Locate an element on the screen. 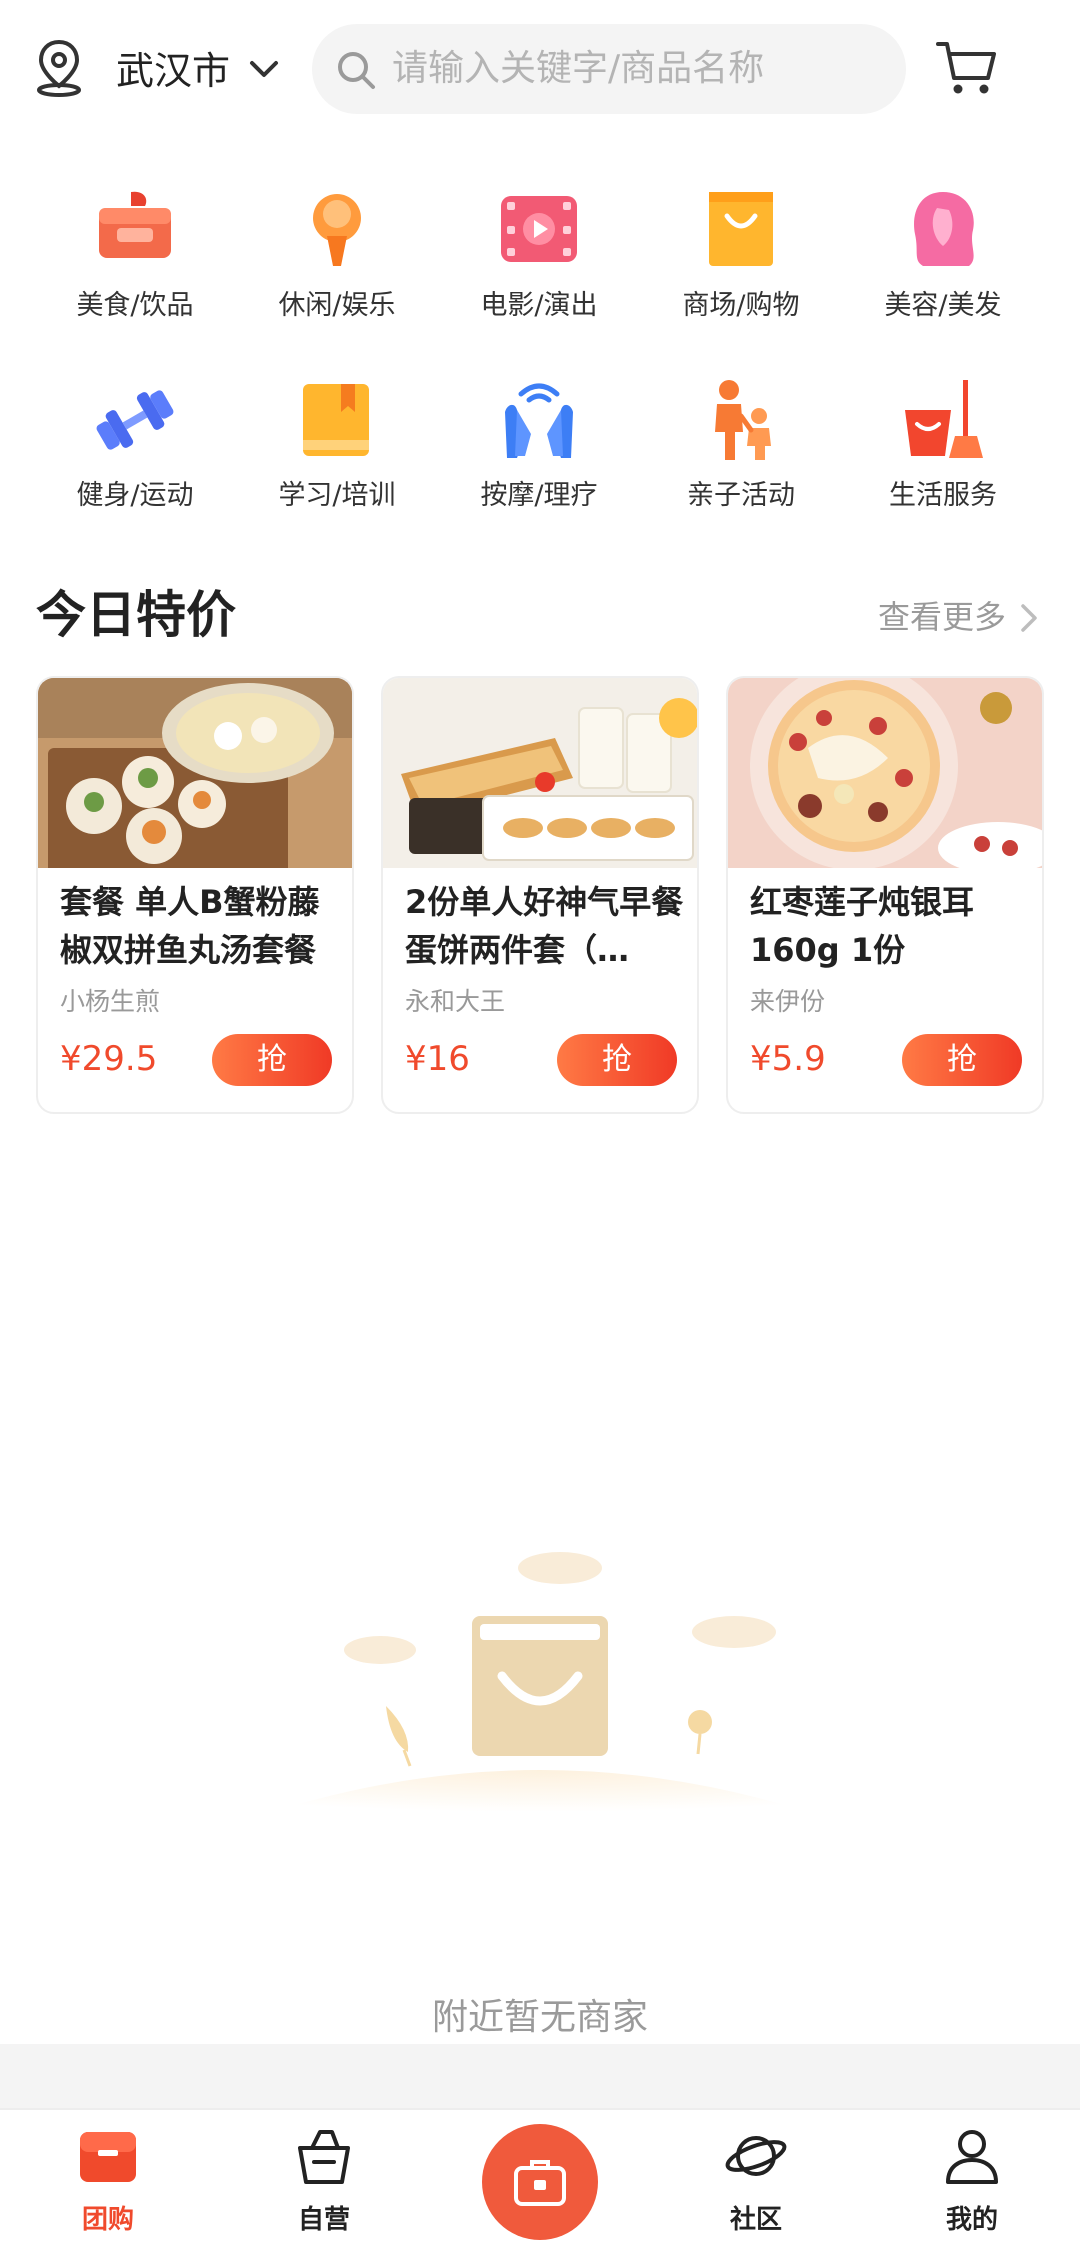 The width and height of the screenshot is (1080, 2247). location-pin-icon is located at coordinates (59, 67).